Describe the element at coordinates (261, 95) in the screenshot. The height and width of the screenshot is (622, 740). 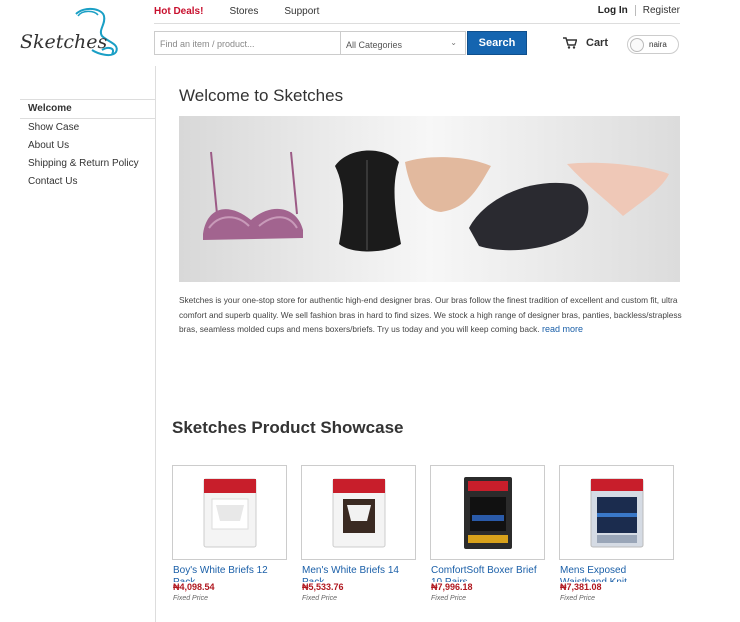
I see `page-title: Welcome to Sketches` at that location.